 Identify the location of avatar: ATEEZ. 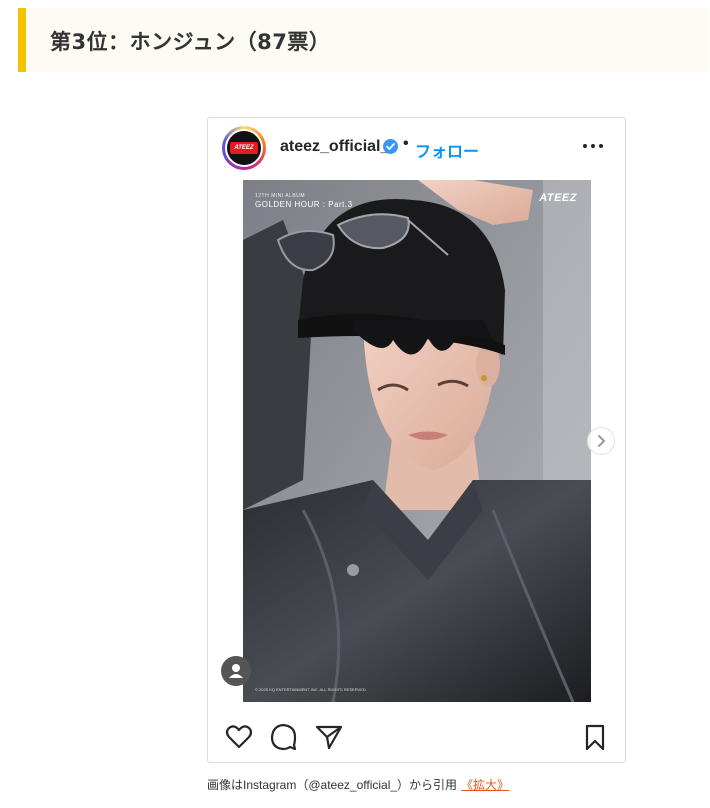
(244, 148).